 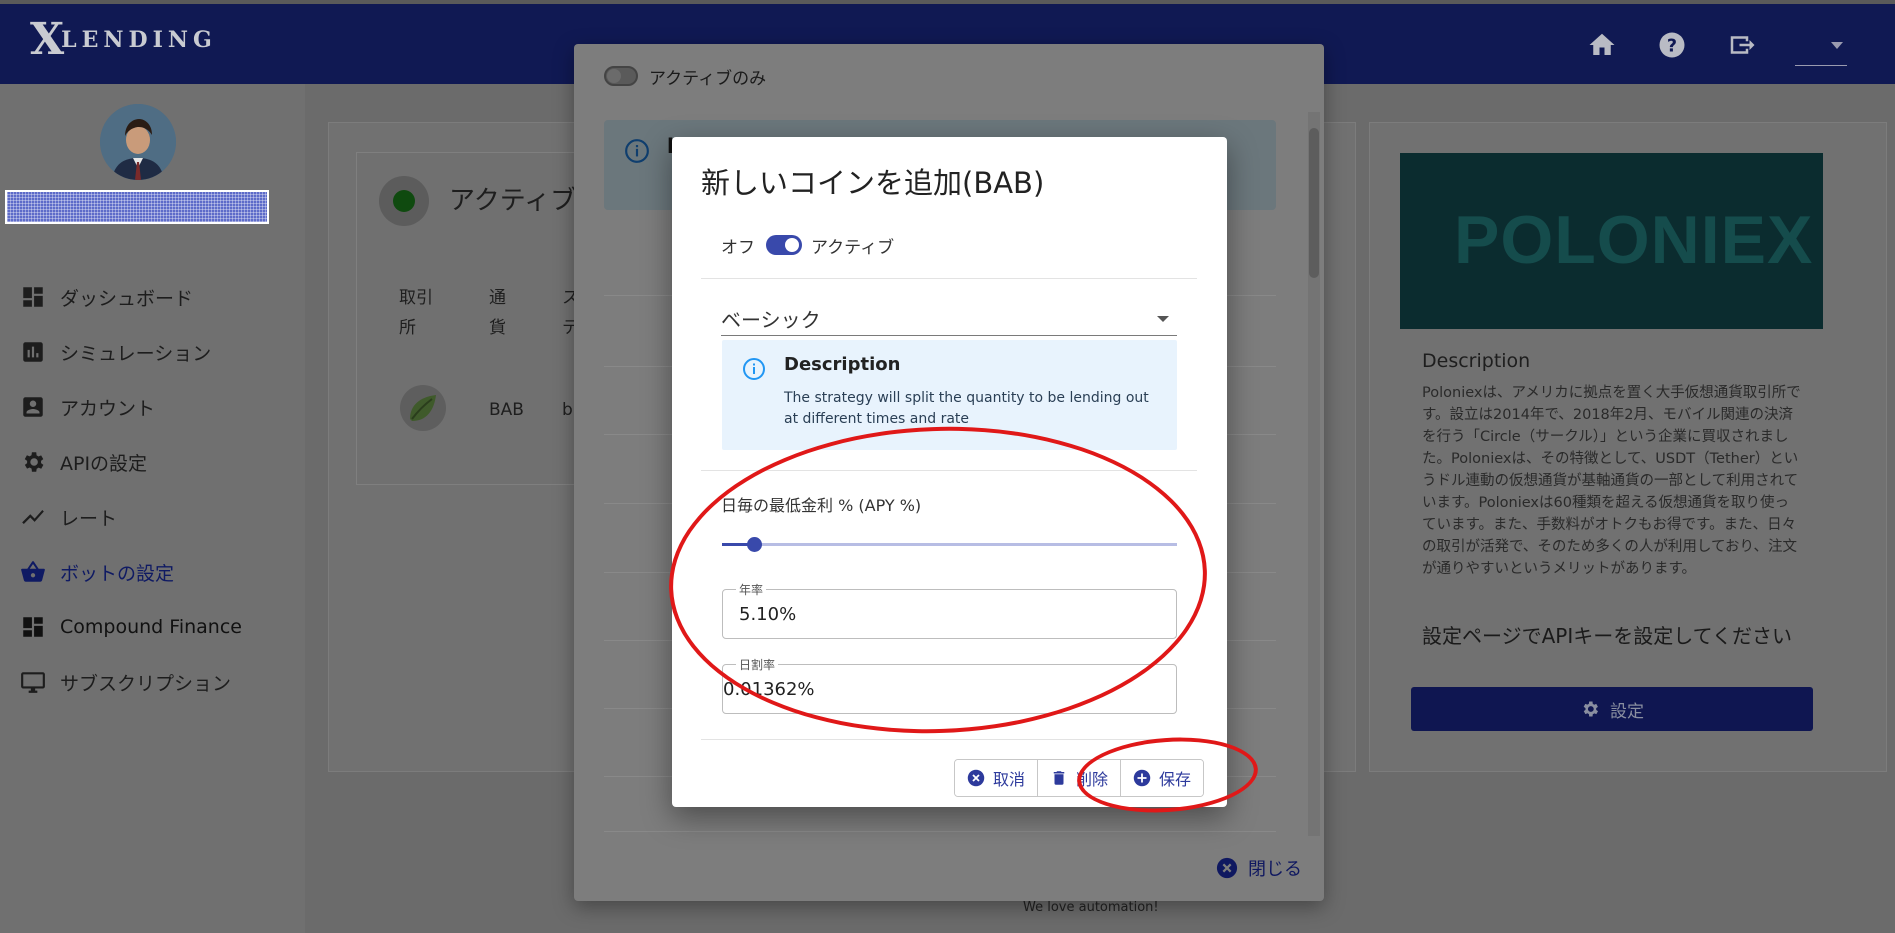 I want to click on account-dropdown, so click(x=1821, y=46).